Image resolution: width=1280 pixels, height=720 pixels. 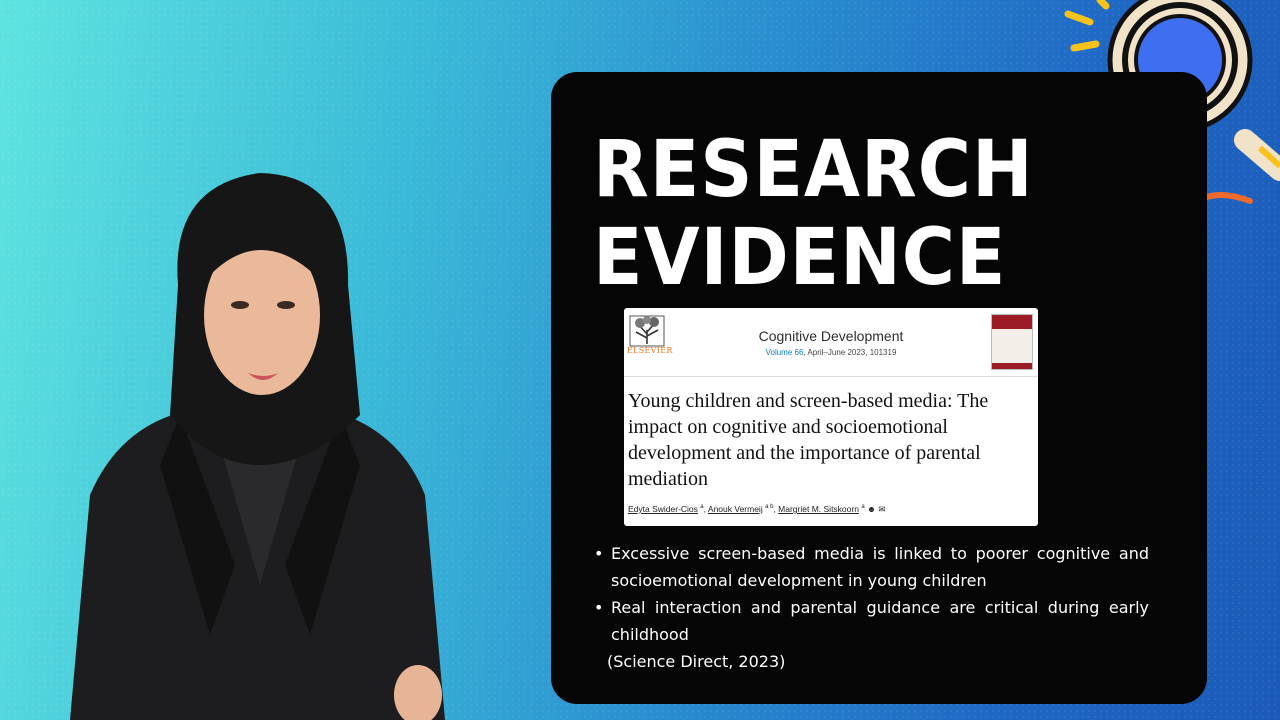 I want to click on person-icon: ☻, so click(x=871, y=509).